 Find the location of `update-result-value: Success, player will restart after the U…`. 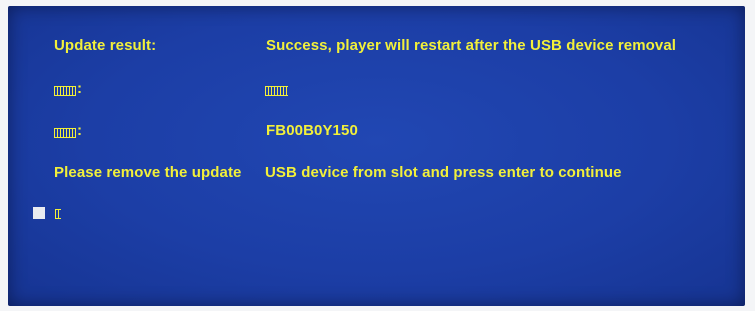

update-result-value: Success, player will restart after the U… is located at coordinates (471, 45).